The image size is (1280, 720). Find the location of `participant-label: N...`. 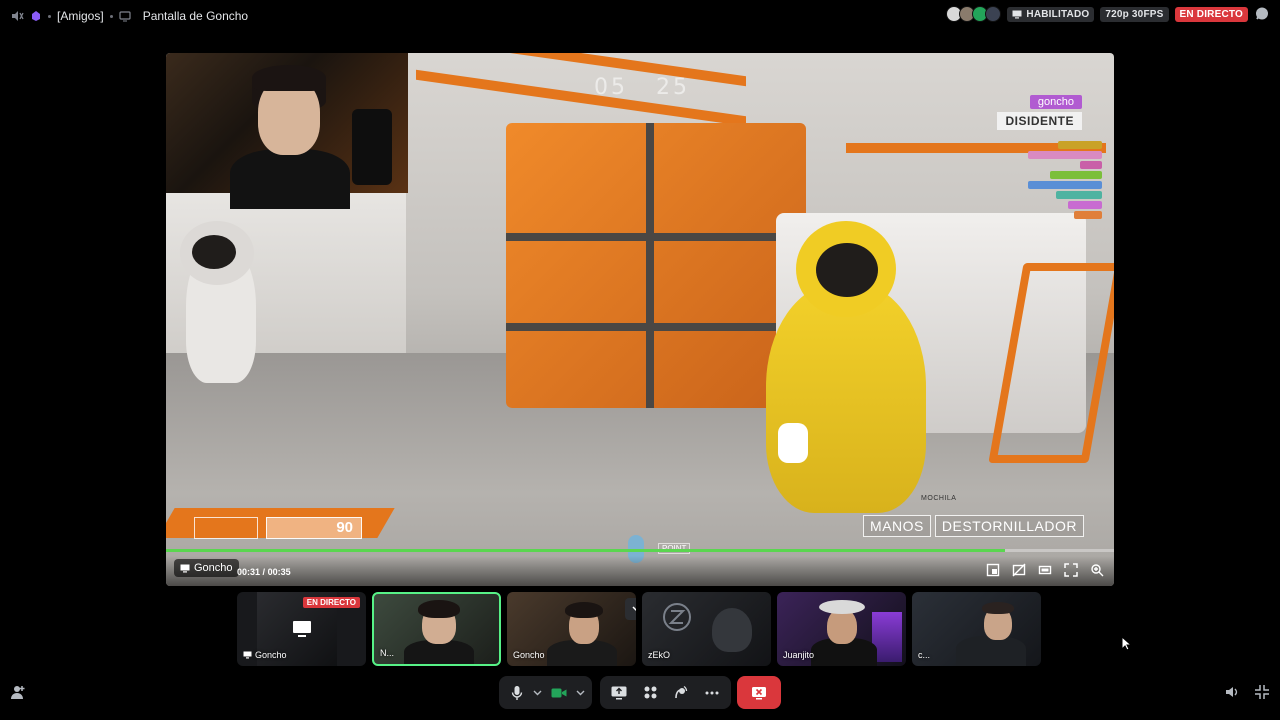

participant-label: N... is located at coordinates (387, 653).